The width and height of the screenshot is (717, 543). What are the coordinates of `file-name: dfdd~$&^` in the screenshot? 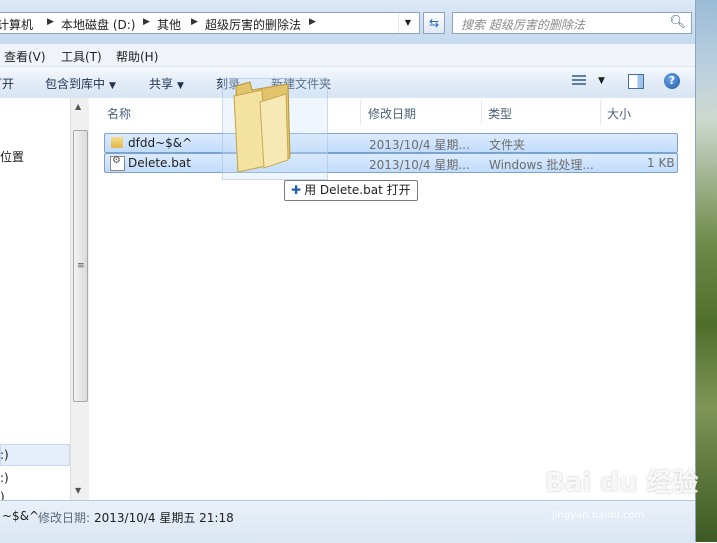 It's located at (160, 143).